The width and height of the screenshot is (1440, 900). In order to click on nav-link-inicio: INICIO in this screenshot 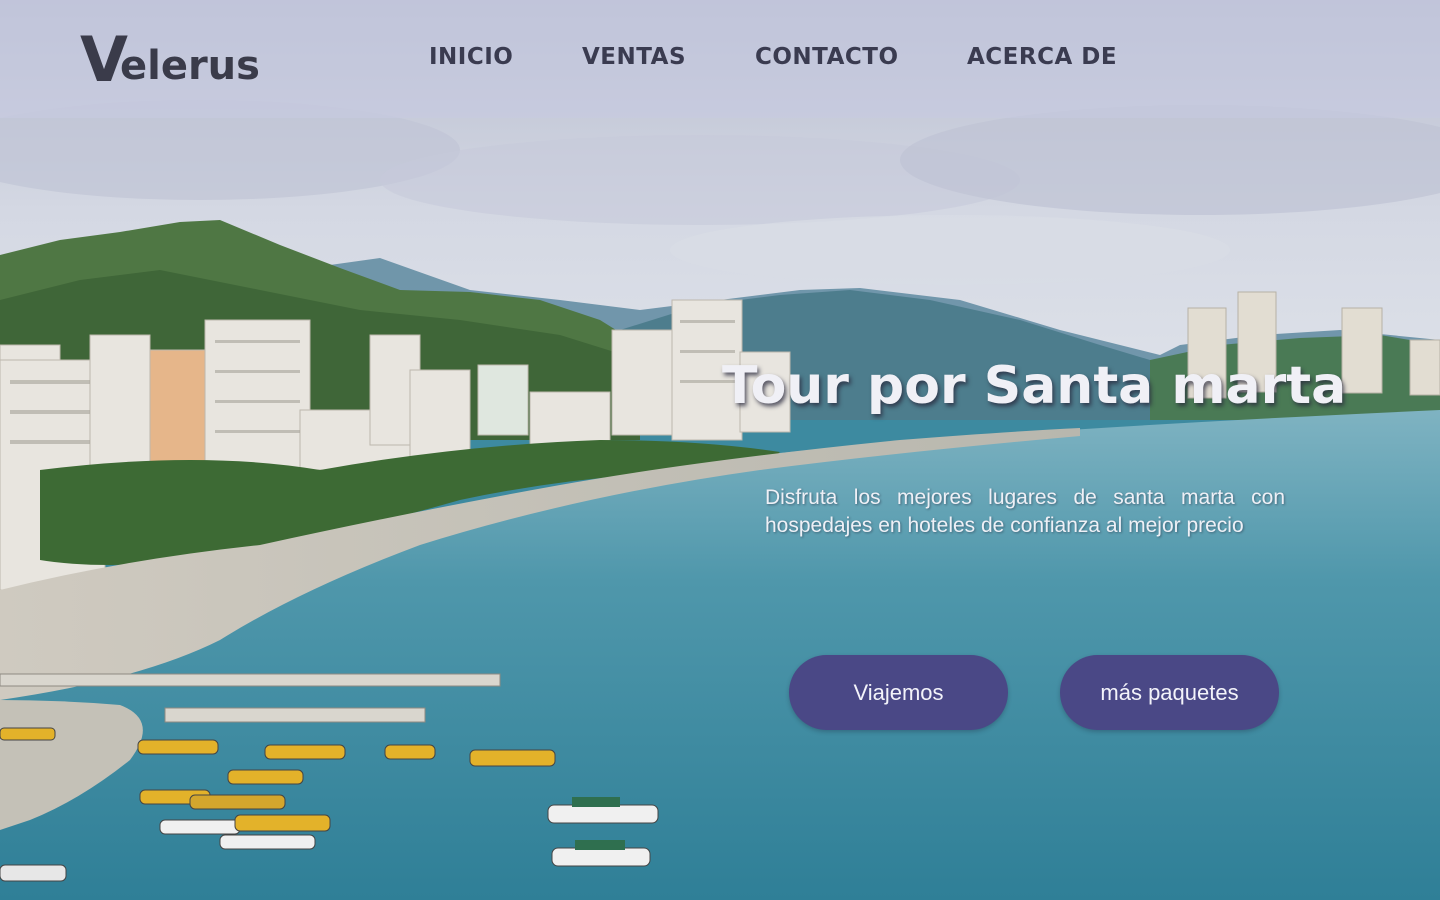, I will do `click(471, 57)`.